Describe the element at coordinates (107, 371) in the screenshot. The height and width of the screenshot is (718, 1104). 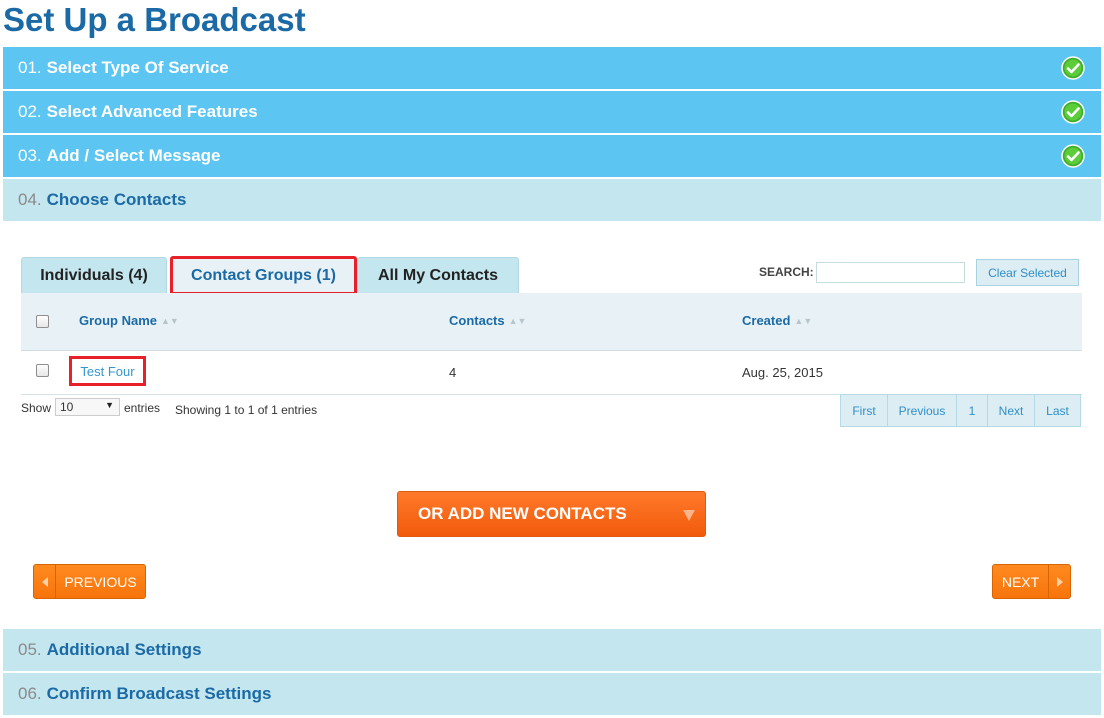
I see `group-name-link: Test Four` at that location.